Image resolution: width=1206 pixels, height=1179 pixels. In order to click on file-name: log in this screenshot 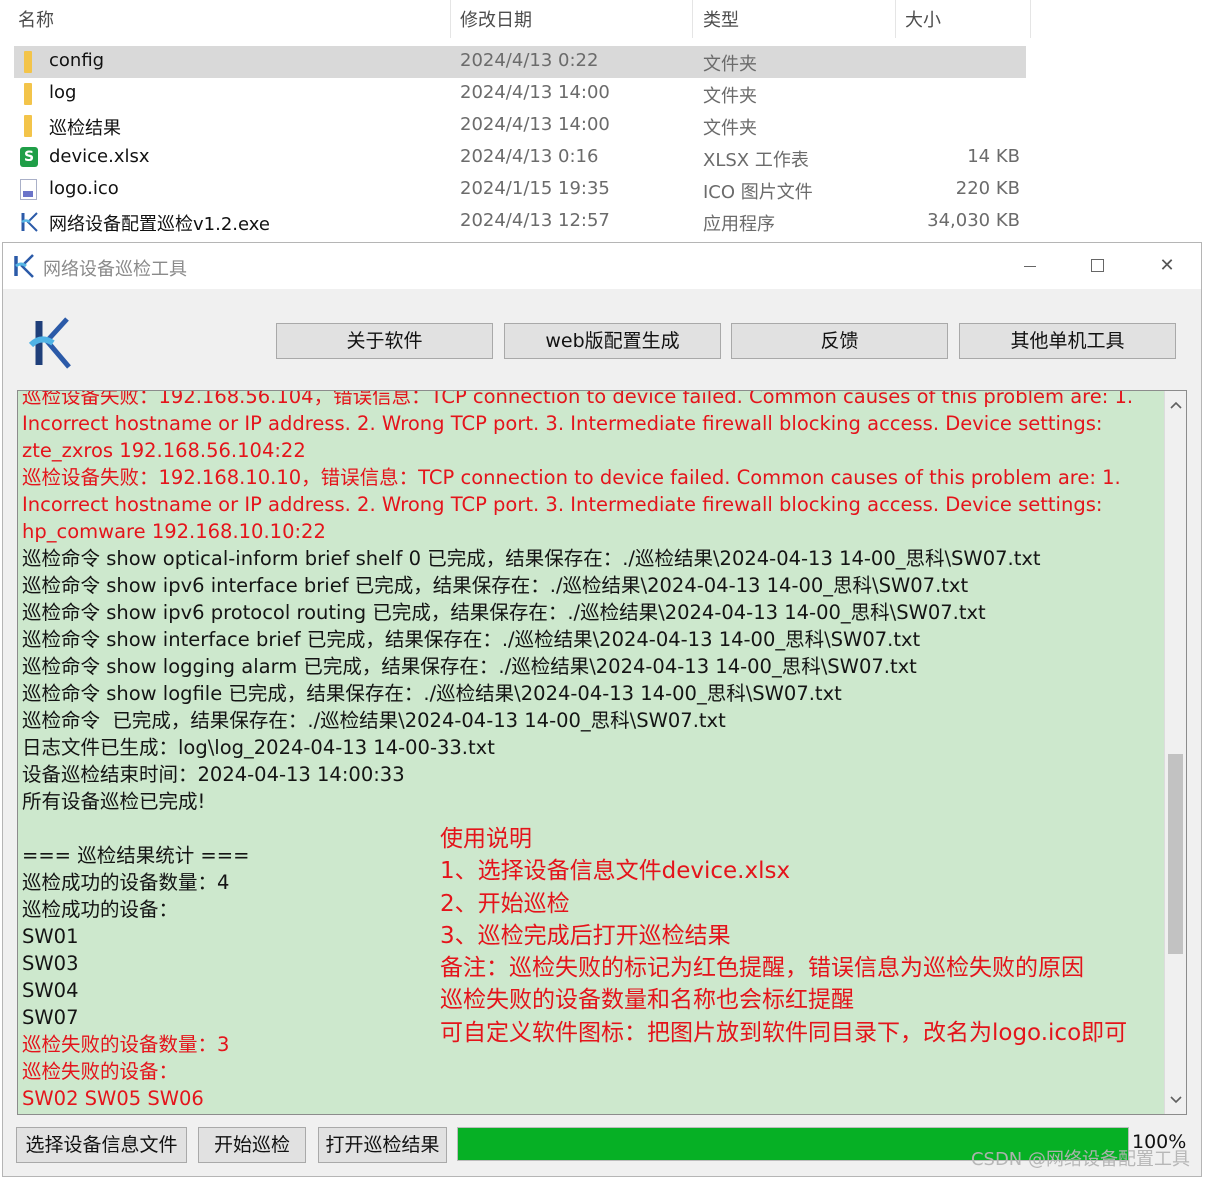, I will do `click(63, 92)`.